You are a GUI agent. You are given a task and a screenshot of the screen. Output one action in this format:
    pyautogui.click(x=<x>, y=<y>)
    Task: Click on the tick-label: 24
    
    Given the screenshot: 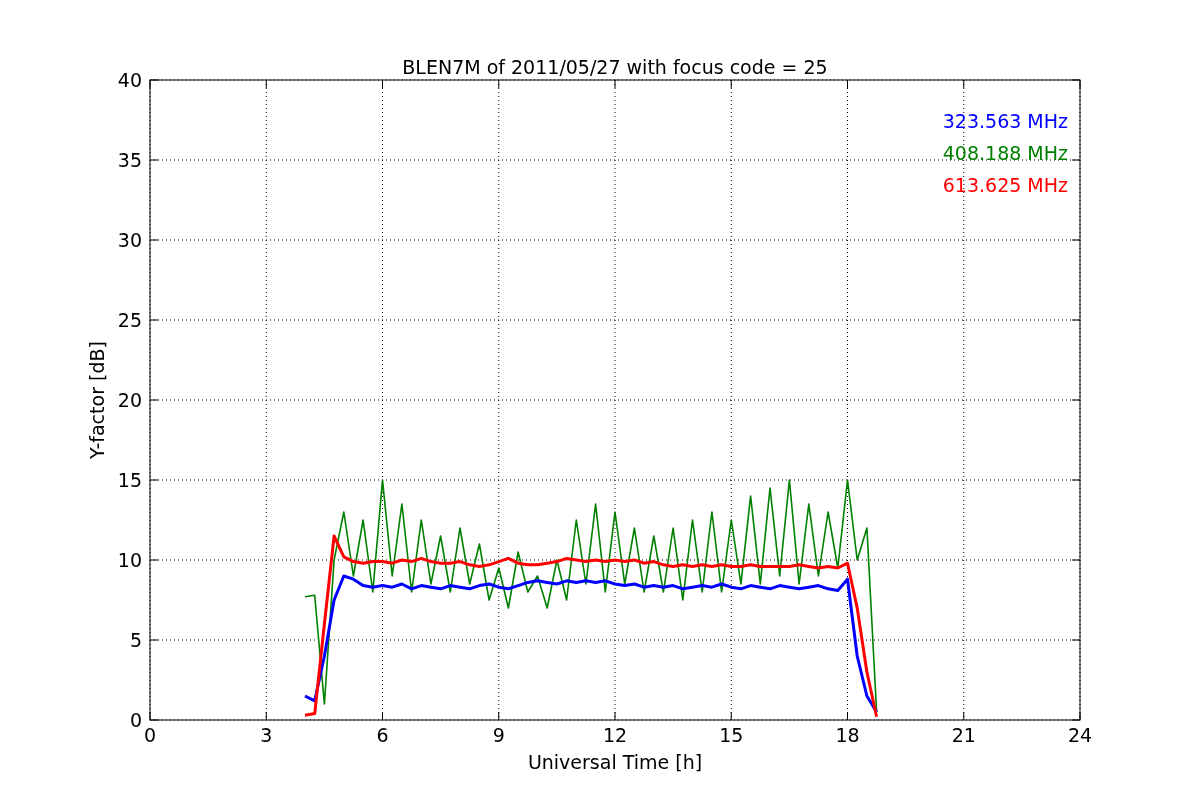 What is the action you would take?
    pyautogui.click(x=1080, y=735)
    